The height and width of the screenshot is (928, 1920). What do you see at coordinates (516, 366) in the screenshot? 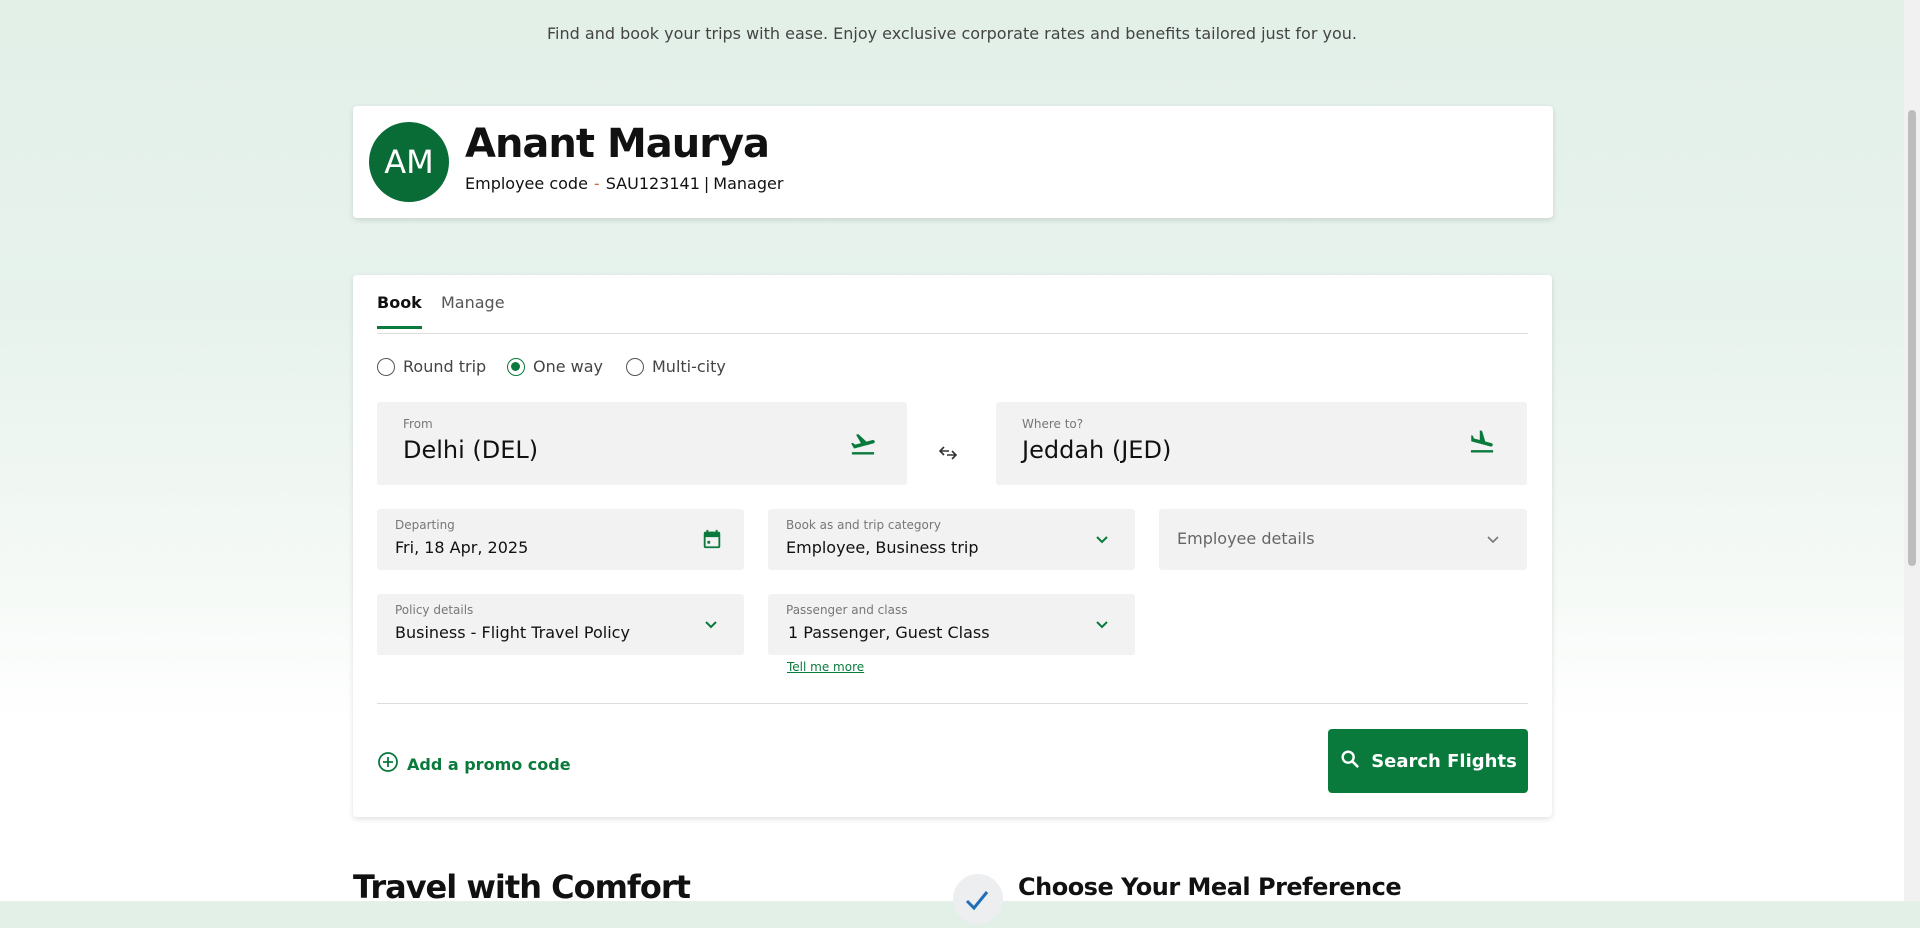
I see `radio-checked-icon` at bounding box center [516, 366].